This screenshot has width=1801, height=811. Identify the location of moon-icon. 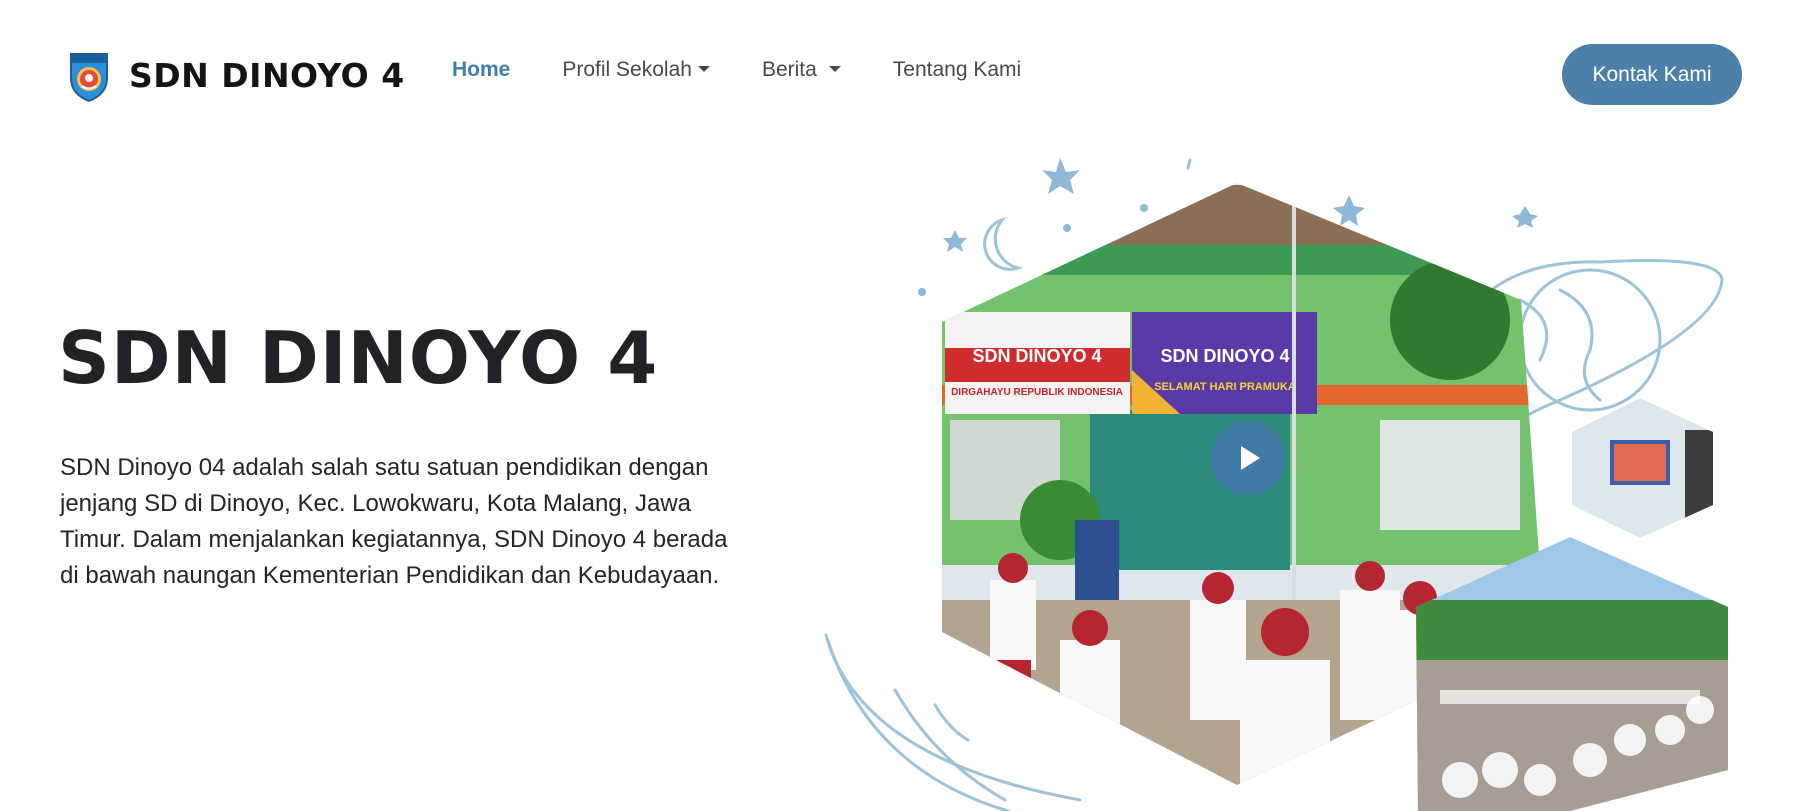
(1003, 243).